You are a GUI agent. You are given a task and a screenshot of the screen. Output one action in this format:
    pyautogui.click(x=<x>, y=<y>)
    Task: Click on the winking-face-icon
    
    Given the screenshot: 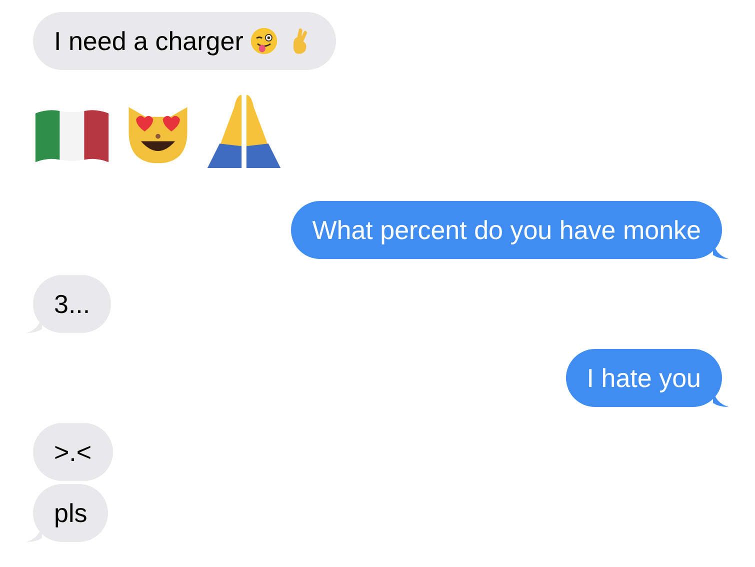 What is the action you would take?
    pyautogui.click(x=264, y=41)
    